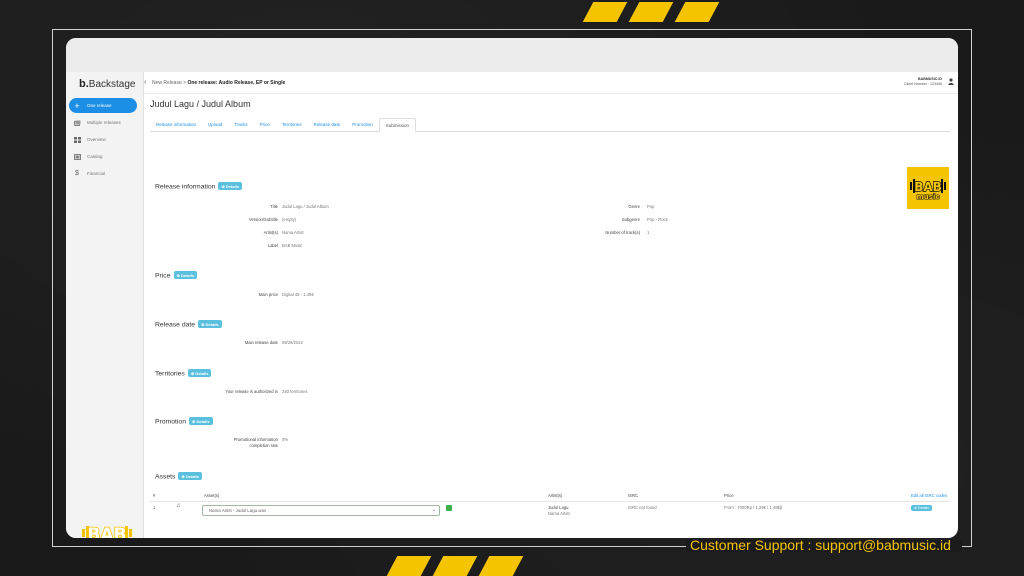 This screenshot has width=1024, height=576. I want to click on version-label: Version/Subtitle, so click(263, 219).